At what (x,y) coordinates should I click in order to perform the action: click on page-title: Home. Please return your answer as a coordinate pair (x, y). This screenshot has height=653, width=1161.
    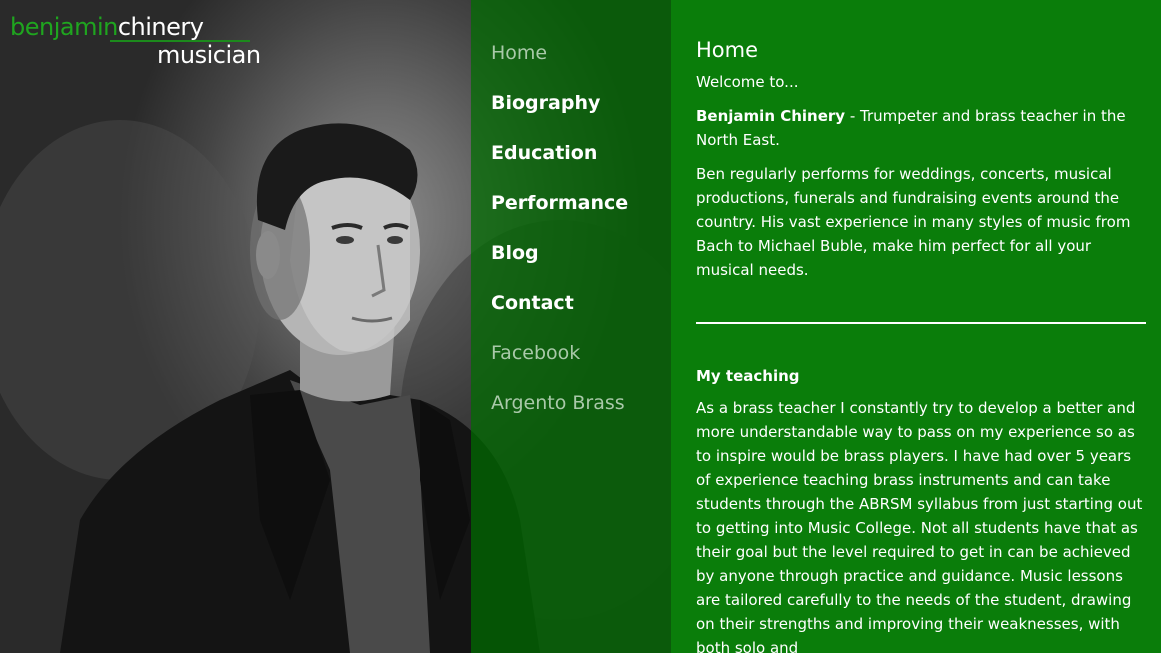
    Looking at the image, I should click on (727, 50).